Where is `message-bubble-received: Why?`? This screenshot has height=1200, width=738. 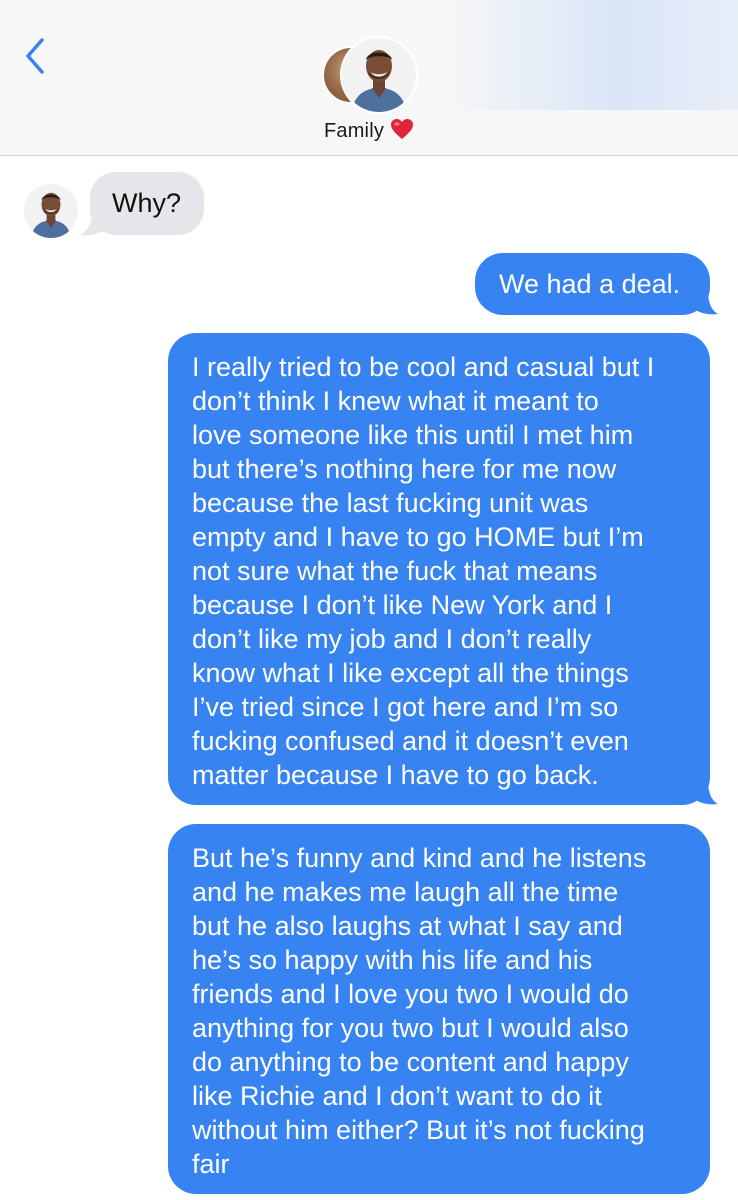 message-bubble-received: Why? is located at coordinates (147, 203).